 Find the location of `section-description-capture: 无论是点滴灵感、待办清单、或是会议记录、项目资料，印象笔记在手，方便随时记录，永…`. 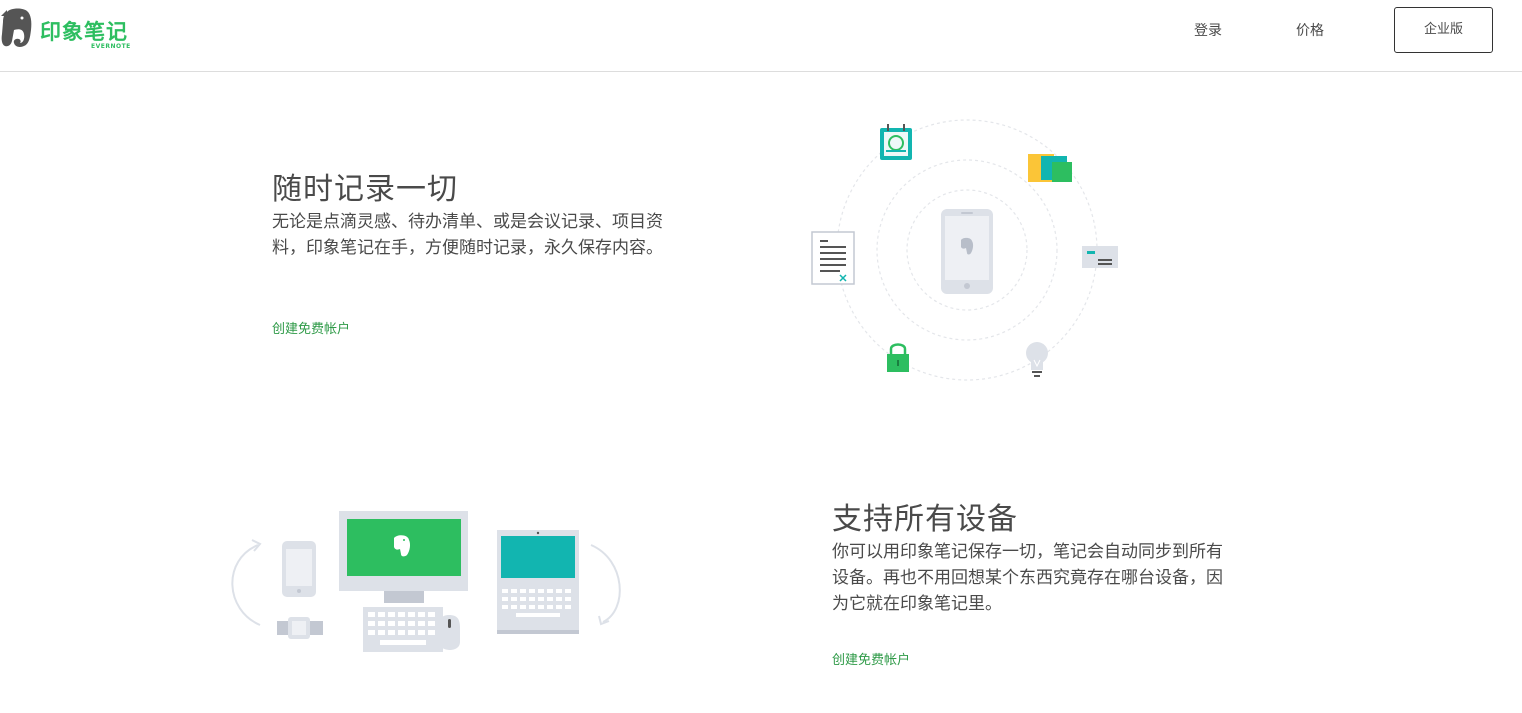

section-description-capture: 无论是点滴灵感、待办清单、或是会议记录、项目资料，印象笔记在手，方便随时记录，永… is located at coordinates (467, 235).